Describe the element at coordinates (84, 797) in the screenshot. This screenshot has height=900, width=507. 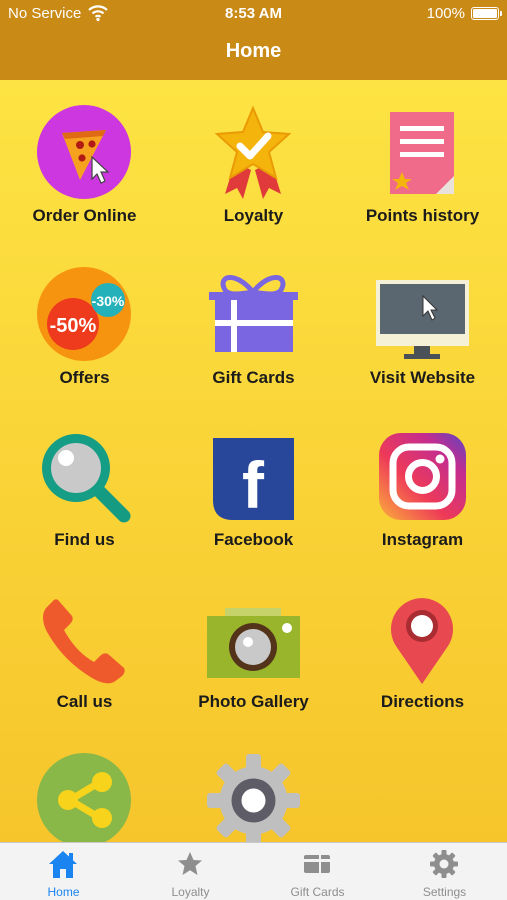
I see `share-icon` at that location.